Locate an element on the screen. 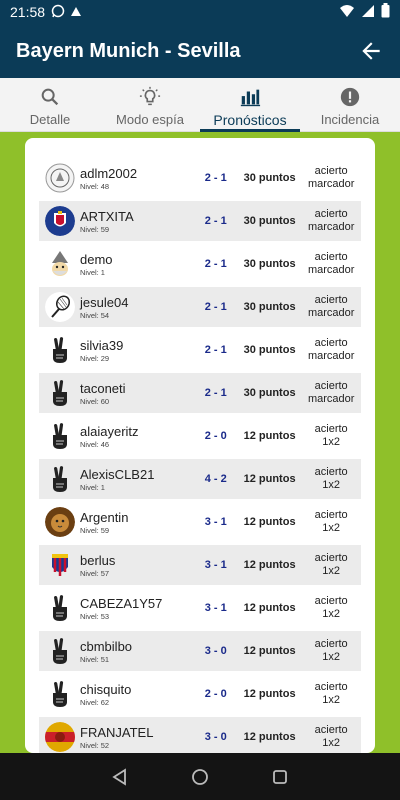 Image resolution: width=400 pixels, height=800 pixels. tab-modo-espia: Modo espía is located at coordinates (150, 104).